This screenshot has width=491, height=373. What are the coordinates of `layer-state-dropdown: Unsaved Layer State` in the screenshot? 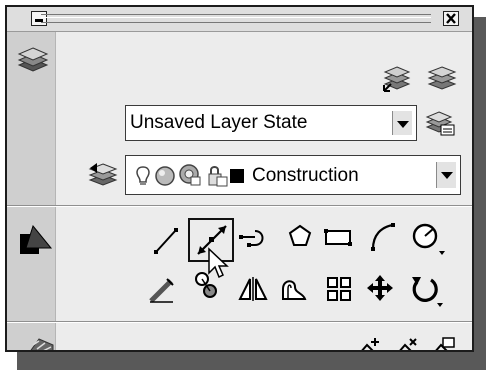 It's located at (271, 123).